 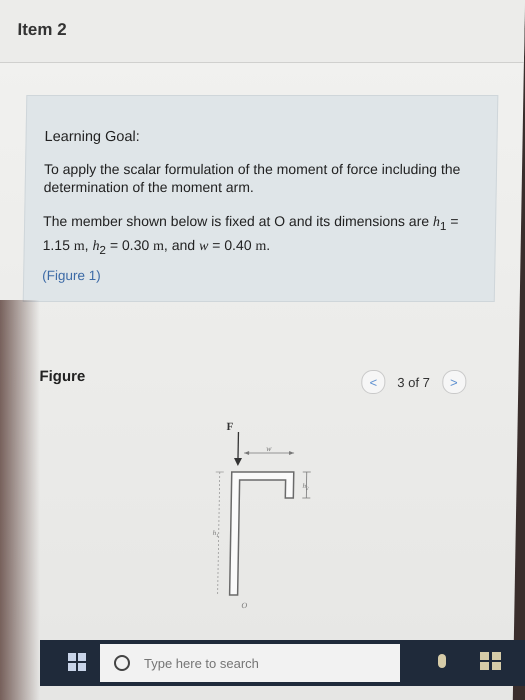 I want to click on windows-logo-icon, so click(x=72, y=657).